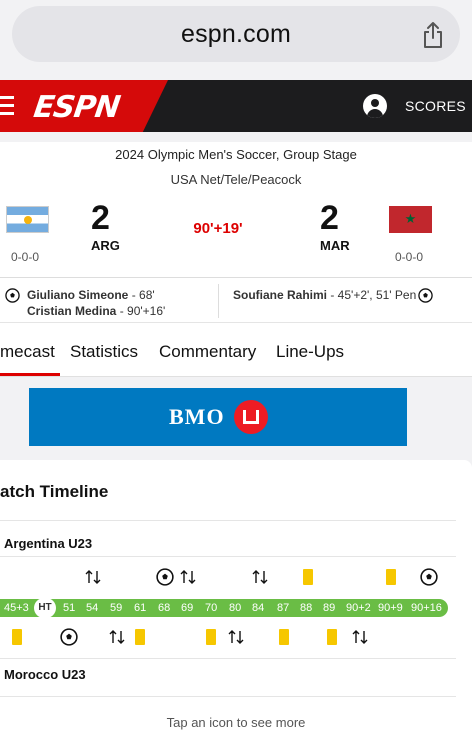  What do you see at coordinates (375, 106) in the screenshot?
I see `user-account-icon` at bounding box center [375, 106].